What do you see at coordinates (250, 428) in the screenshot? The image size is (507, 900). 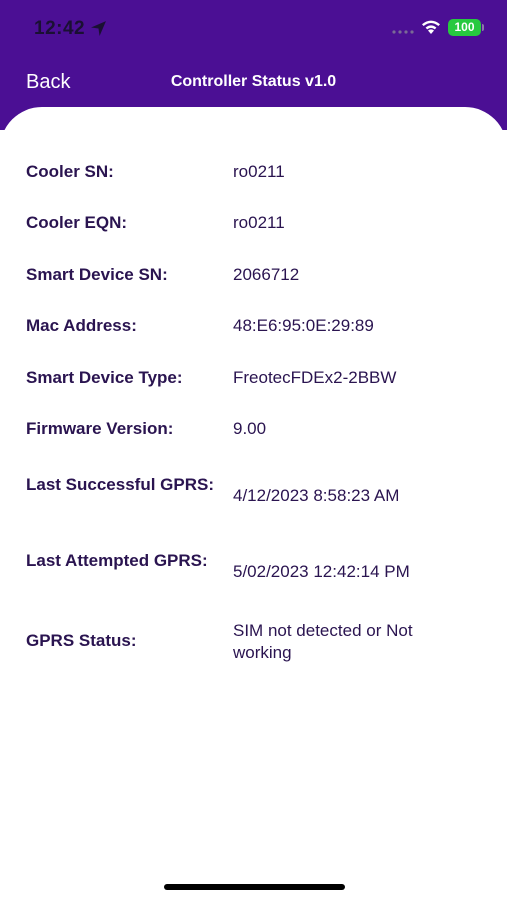 I see `field-value: 9.00` at bounding box center [250, 428].